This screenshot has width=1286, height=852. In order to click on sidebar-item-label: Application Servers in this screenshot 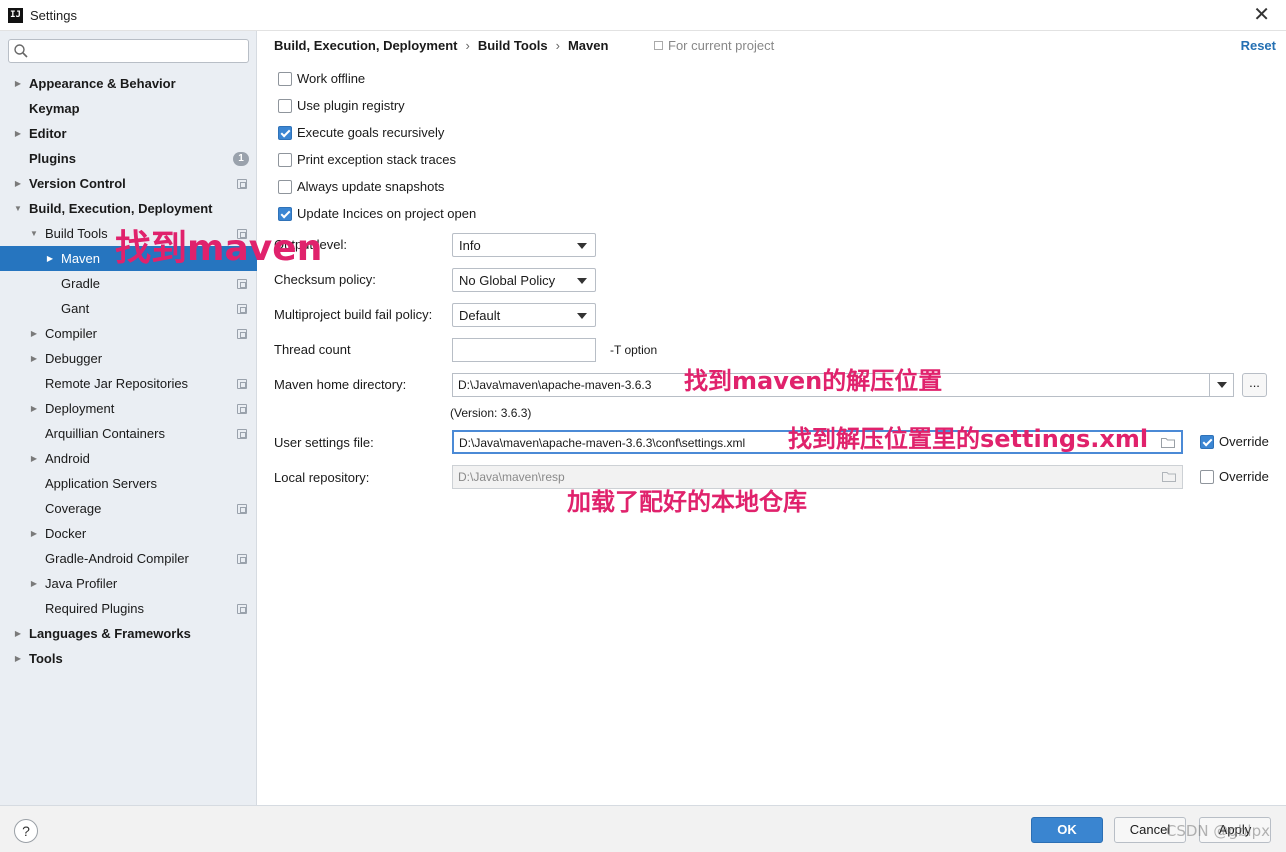, I will do `click(101, 483)`.